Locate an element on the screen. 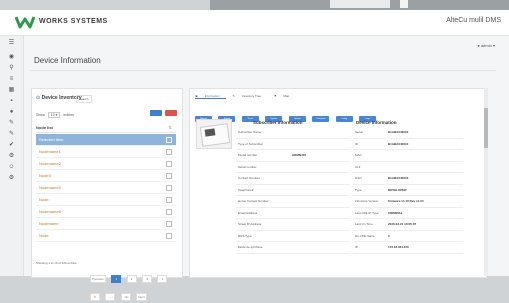 The image size is (509, 303). field-value: CRIMINAL is located at coordinates (395, 212).